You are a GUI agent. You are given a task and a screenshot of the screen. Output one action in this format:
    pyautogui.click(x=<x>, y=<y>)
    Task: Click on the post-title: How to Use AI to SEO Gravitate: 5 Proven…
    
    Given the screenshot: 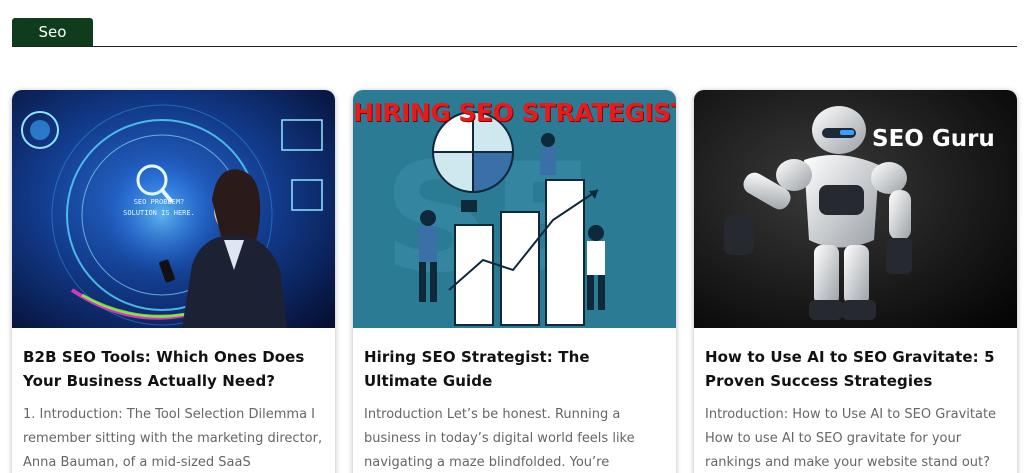 What is the action you would take?
    pyautogui.click(x=855, y=369)
    